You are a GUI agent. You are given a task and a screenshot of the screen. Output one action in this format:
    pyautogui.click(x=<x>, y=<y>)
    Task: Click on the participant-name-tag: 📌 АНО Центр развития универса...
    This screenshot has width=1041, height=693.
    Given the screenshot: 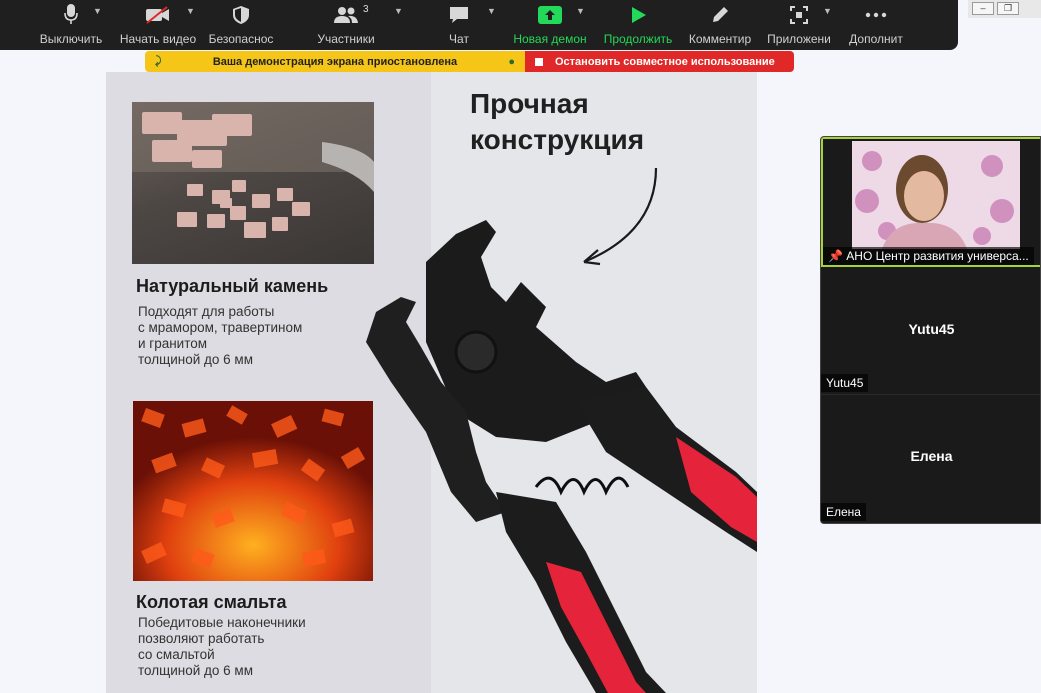 What is the action you would take?
    pyautogui.click(x=928, y=256)
    